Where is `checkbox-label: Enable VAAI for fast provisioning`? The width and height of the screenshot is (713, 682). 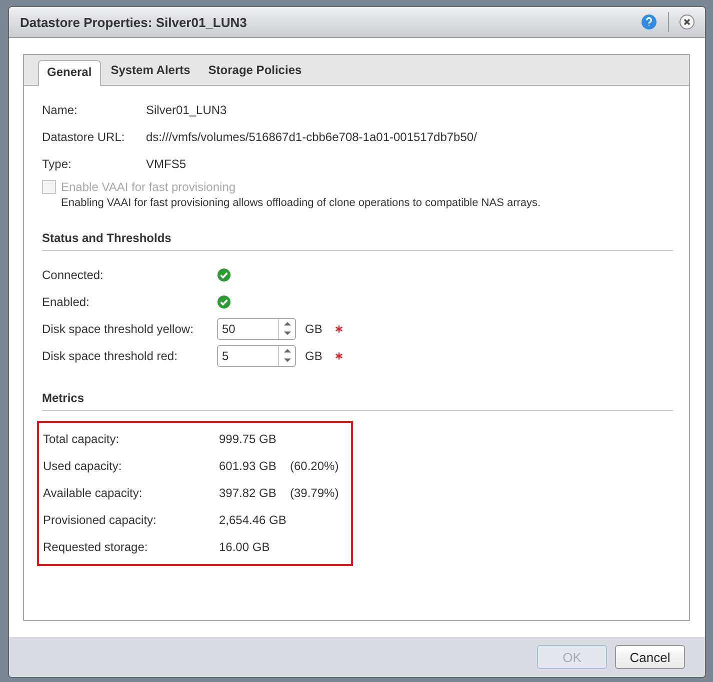 checkbox-label: Enable VAAI for fast provisioning is located at coordinates (148, 187).